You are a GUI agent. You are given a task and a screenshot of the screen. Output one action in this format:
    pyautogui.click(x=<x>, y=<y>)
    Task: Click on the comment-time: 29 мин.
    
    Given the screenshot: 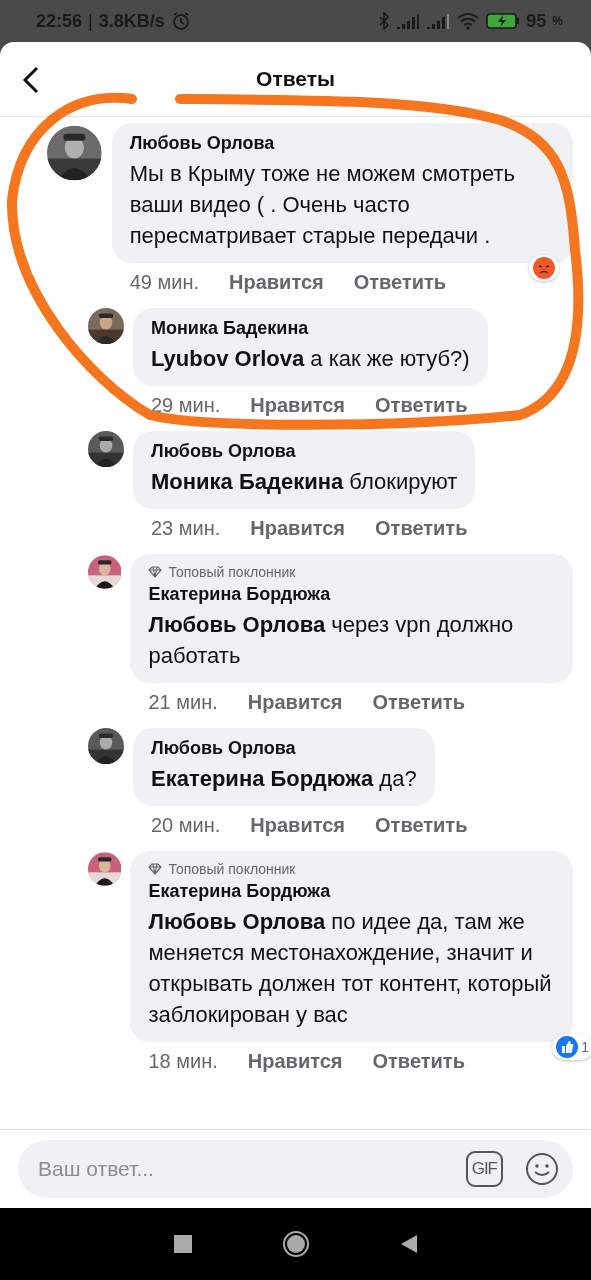 What is the action you would take?
    pyautogui.click(x=186, y=405)
    